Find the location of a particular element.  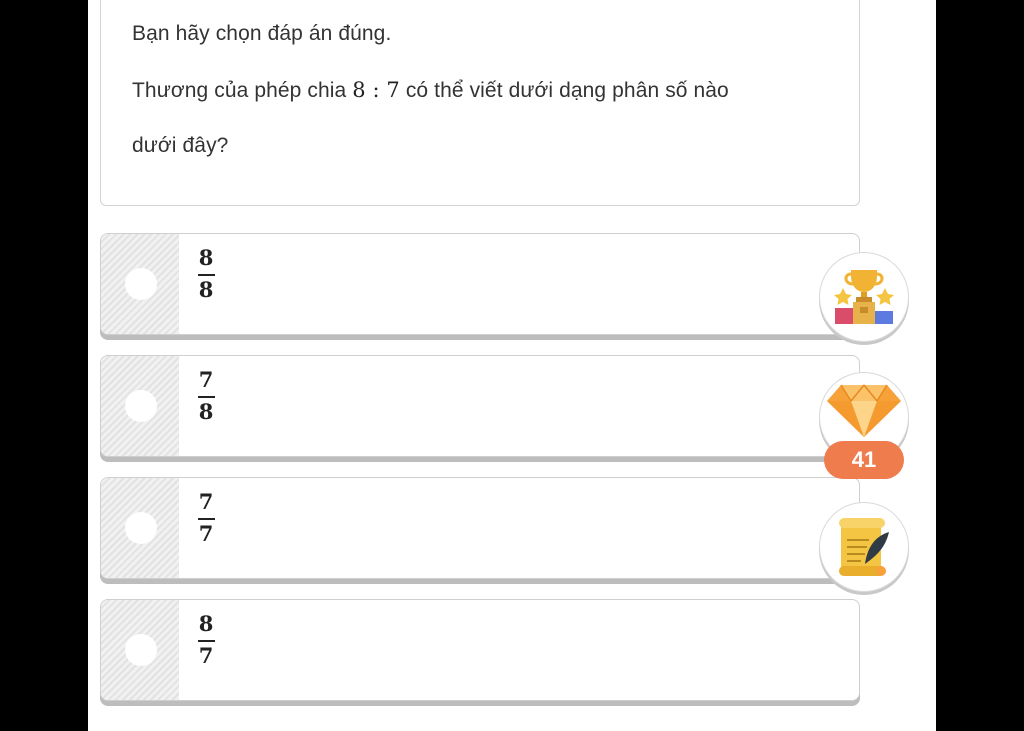

fraction: 7 8 is located at coordinates (206, 396).